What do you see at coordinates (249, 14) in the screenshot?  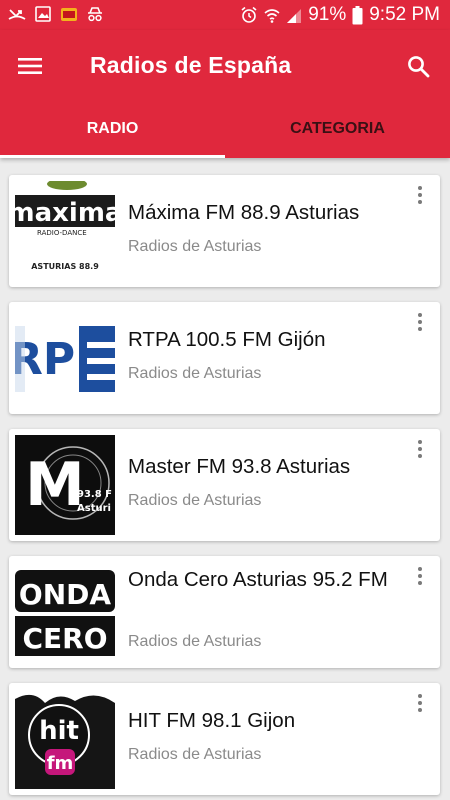 I see `alarm-icon` at bounding box center [249, 14].